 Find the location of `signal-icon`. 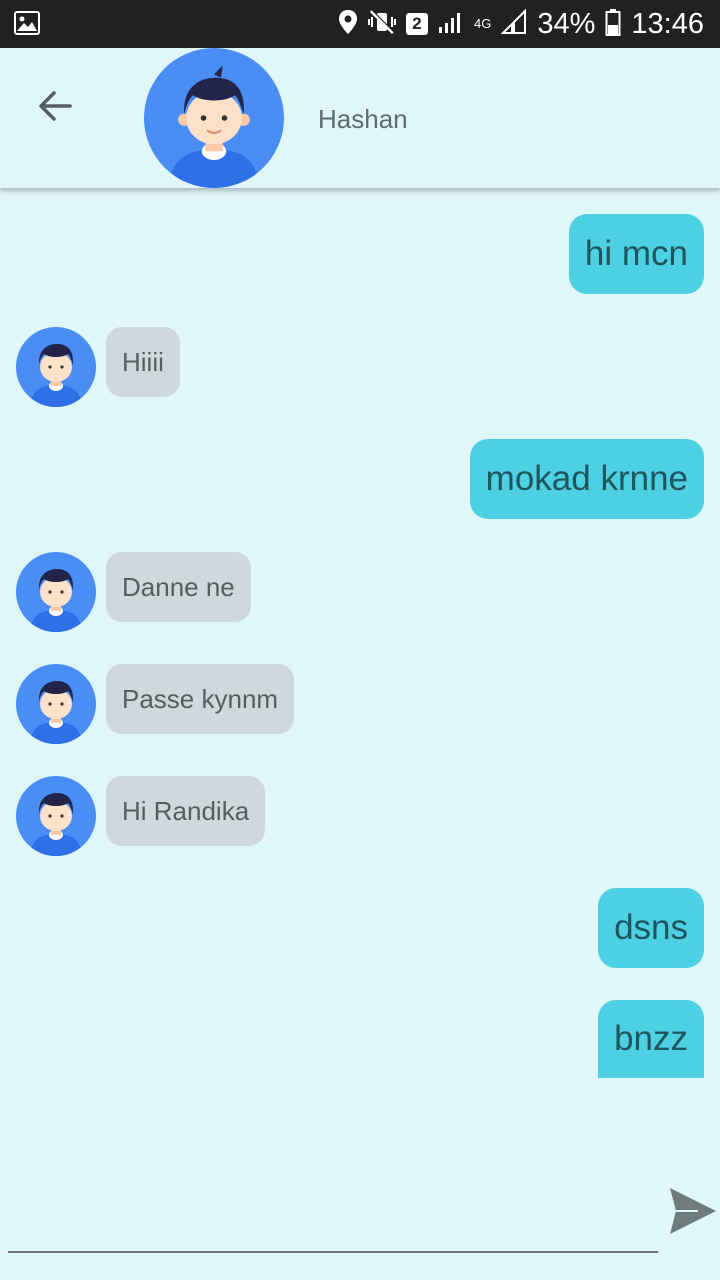

signal-icon is located at coordinates (451, 24).